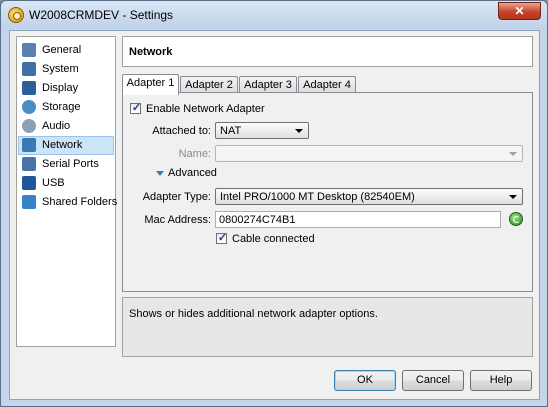 Image resolution: width=548 pixels, height=407 pixels. I want to click on system-icon, so click(29, 69).